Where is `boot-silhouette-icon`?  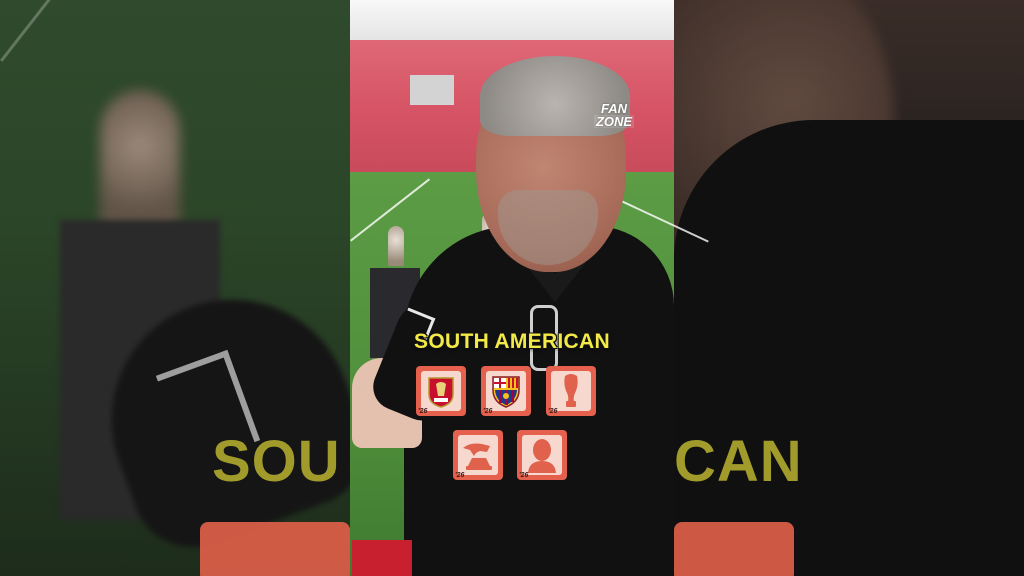
boot-silhouette-icon is located at coordinates (477, 456).